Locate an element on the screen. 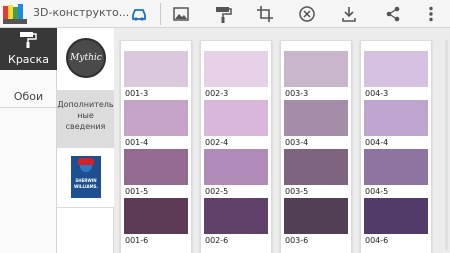 The image size is (450, 253). image-icon is located at coordinates (181, 14).